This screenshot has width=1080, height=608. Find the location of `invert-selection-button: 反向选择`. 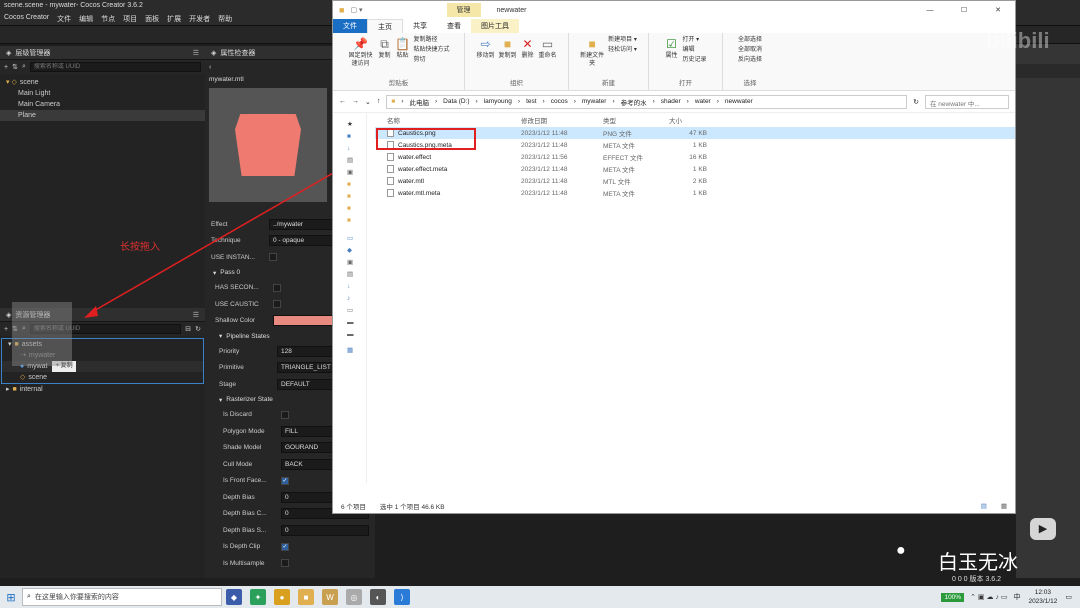

invert-selection-button: 反向选择 is located at coordinates (750, 60).